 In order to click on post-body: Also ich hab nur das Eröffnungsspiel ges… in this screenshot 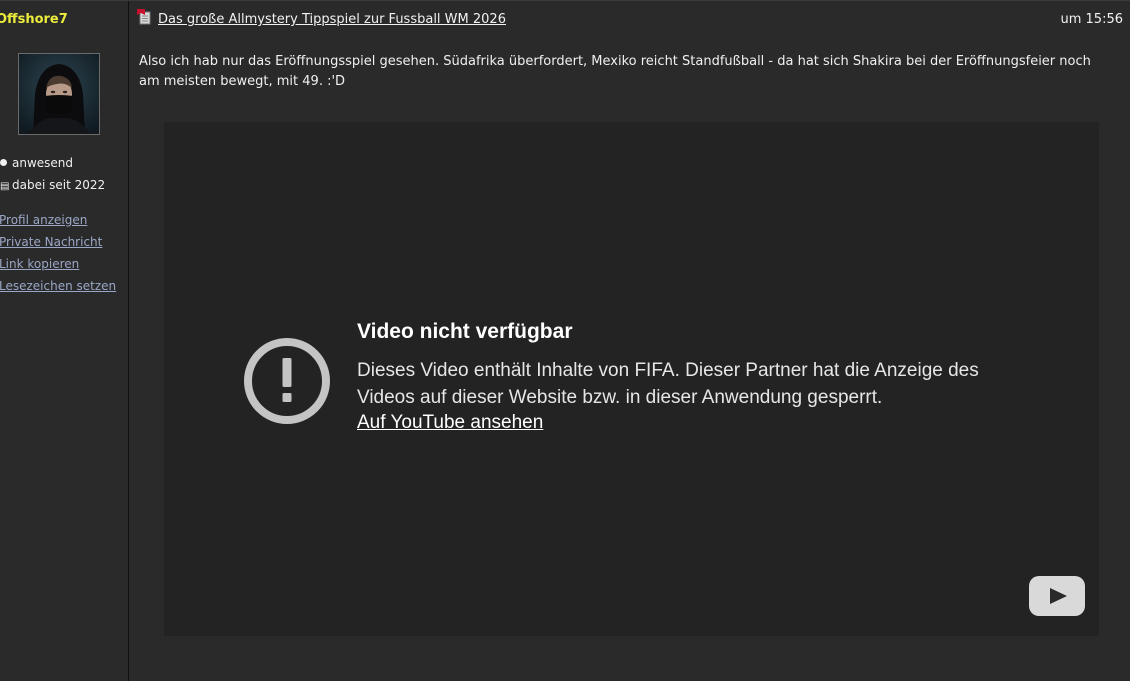, I will do `click(615, 71)`.